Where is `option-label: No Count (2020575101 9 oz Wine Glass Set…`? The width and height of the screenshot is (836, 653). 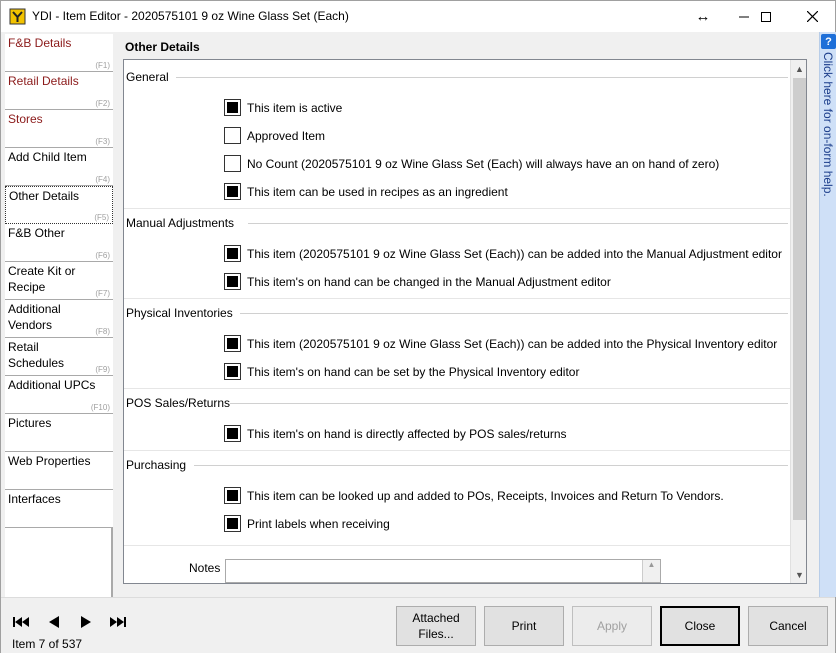
option-label: No Count (2020575101 9 oz Wine Glass Set… is located at coordinates (483, 163).